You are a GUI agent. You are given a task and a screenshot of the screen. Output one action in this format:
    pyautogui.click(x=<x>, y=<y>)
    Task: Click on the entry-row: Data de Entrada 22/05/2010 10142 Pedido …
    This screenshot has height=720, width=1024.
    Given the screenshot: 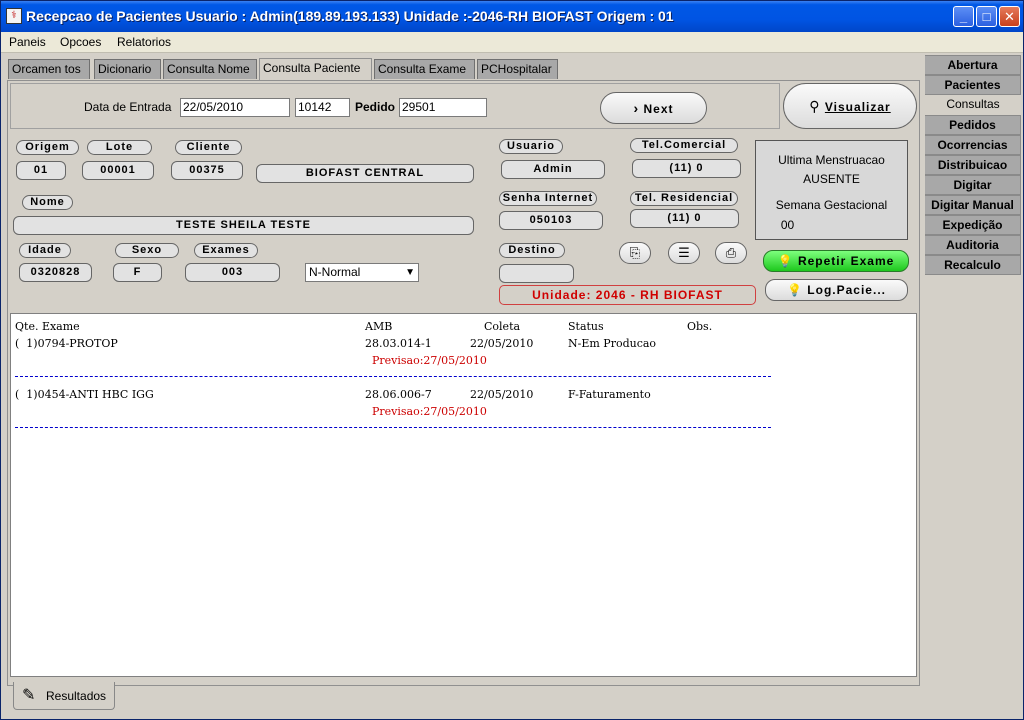 What is the action you would take?
    pyautogui.click(x=395, y=106)
    